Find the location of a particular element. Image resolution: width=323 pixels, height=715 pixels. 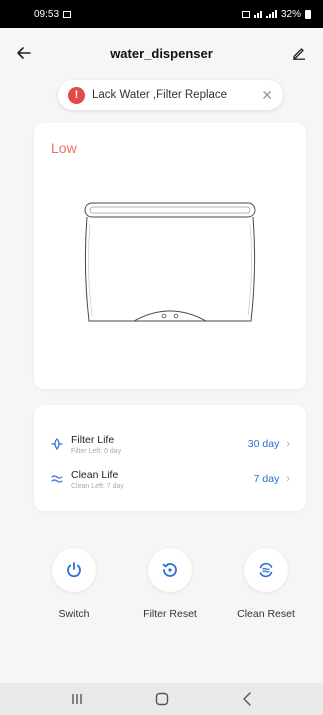

recent-apps-icon is located at coordinates (76, 699).